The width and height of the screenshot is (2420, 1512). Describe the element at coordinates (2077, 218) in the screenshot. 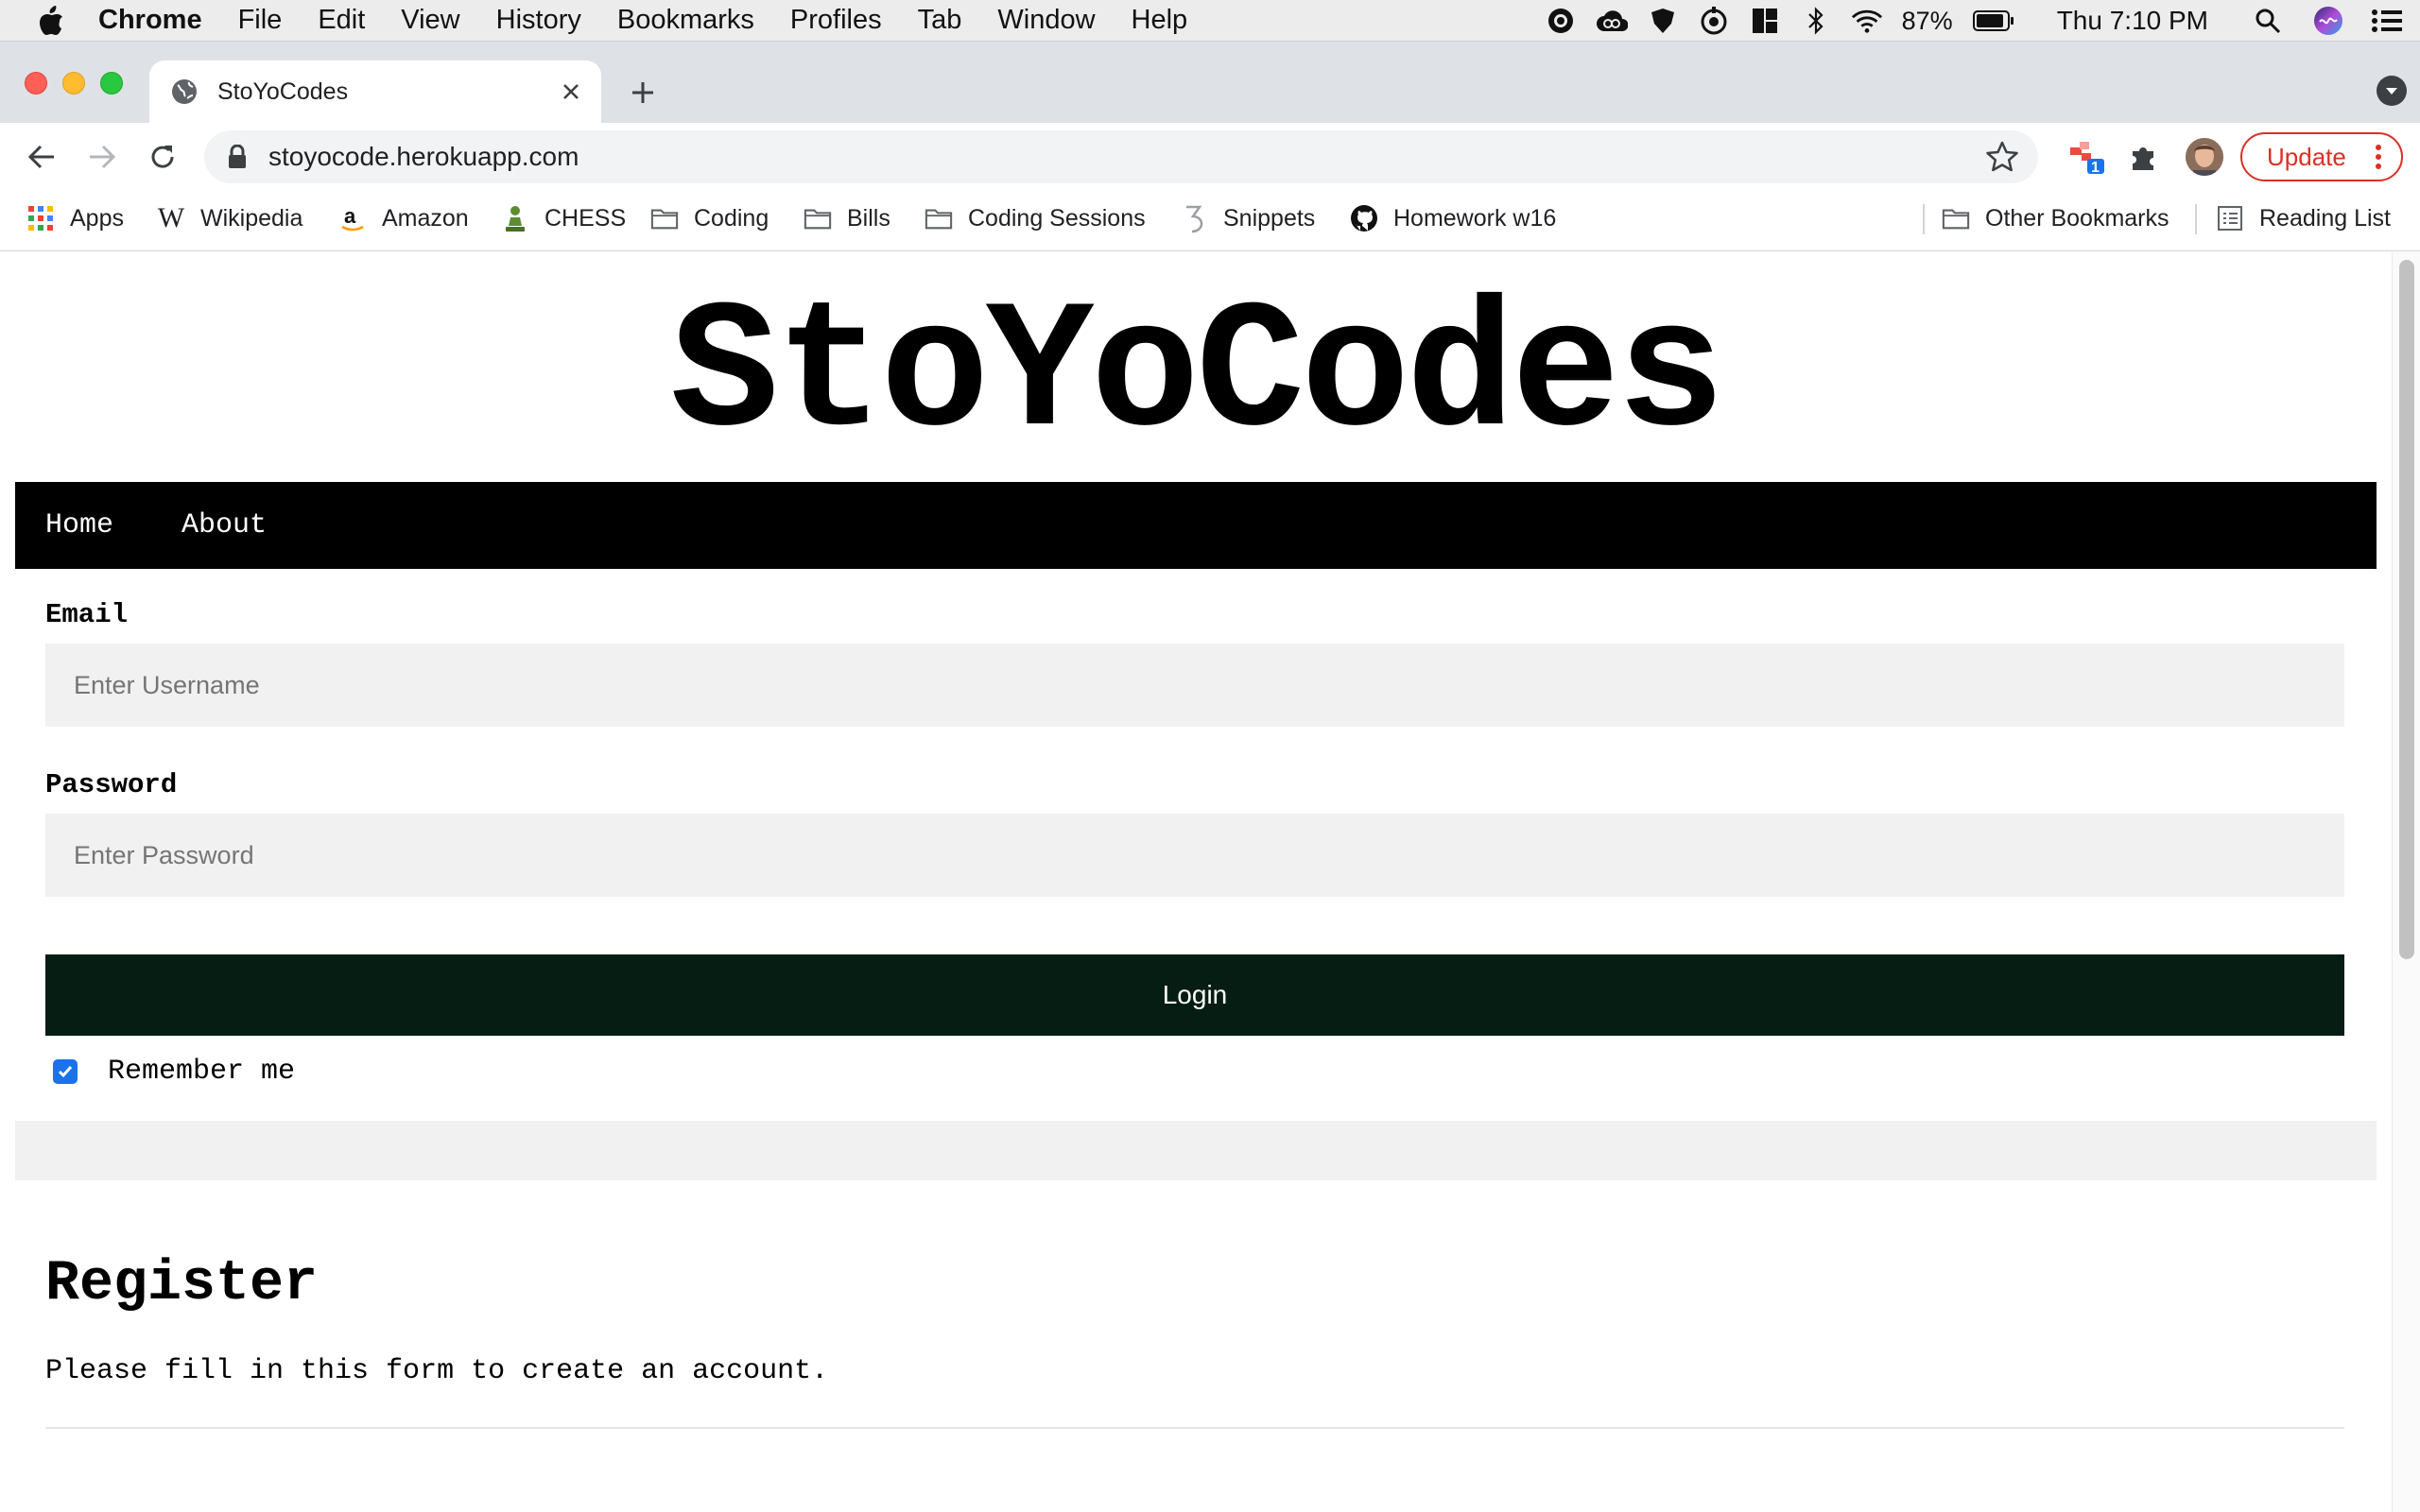

I see `bookmark-label: Other Bookmarks` at that location.